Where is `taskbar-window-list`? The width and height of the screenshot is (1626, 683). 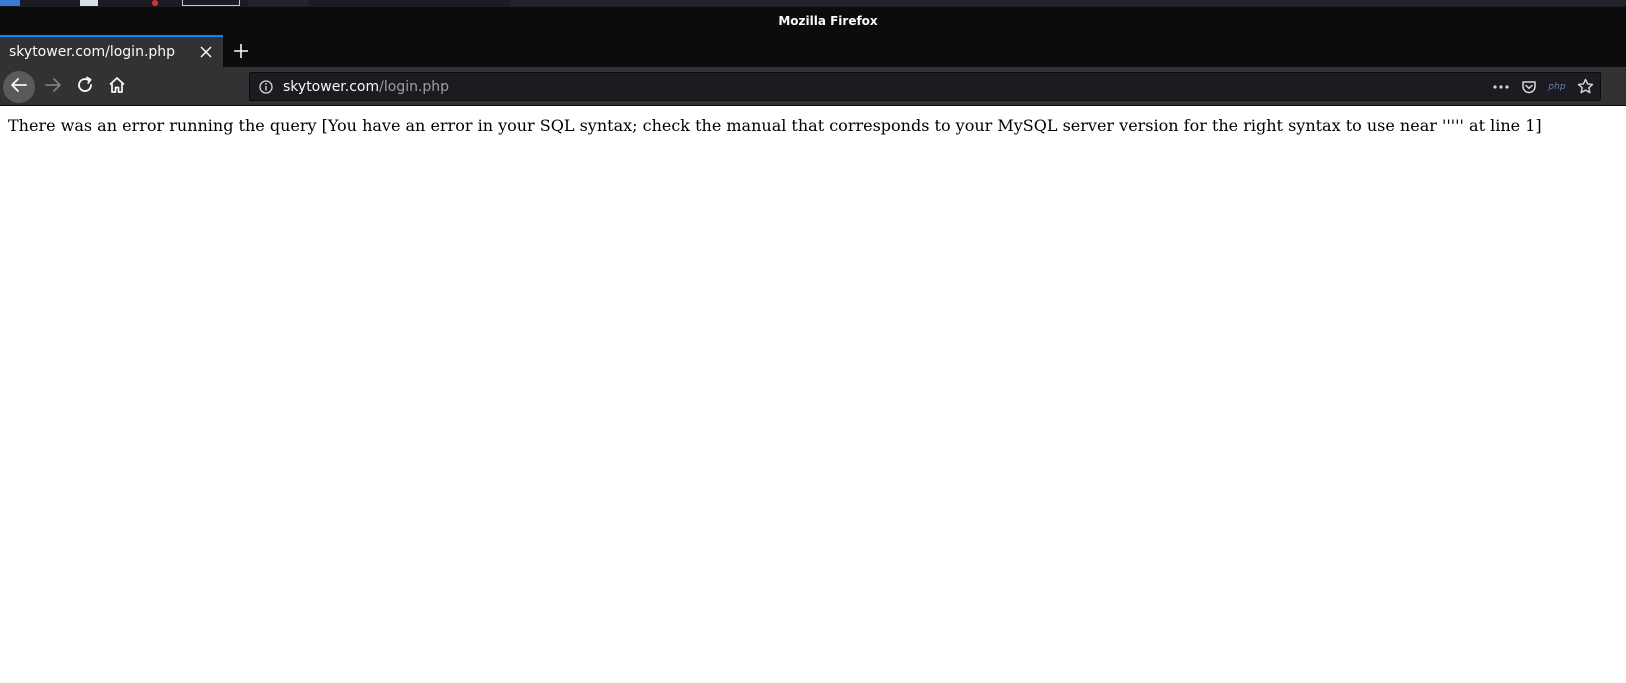 taskbar-window-list is located at coordinates (1068, 3).